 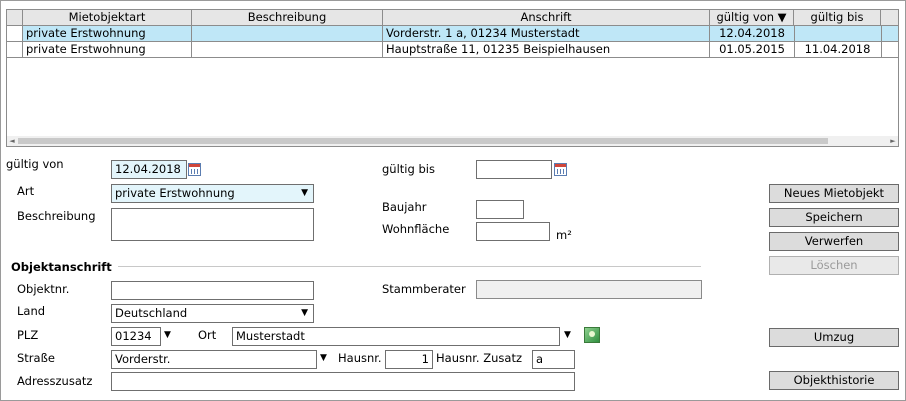 I want to click on land-select-value: Deutschland, so click(x=151, y=313).